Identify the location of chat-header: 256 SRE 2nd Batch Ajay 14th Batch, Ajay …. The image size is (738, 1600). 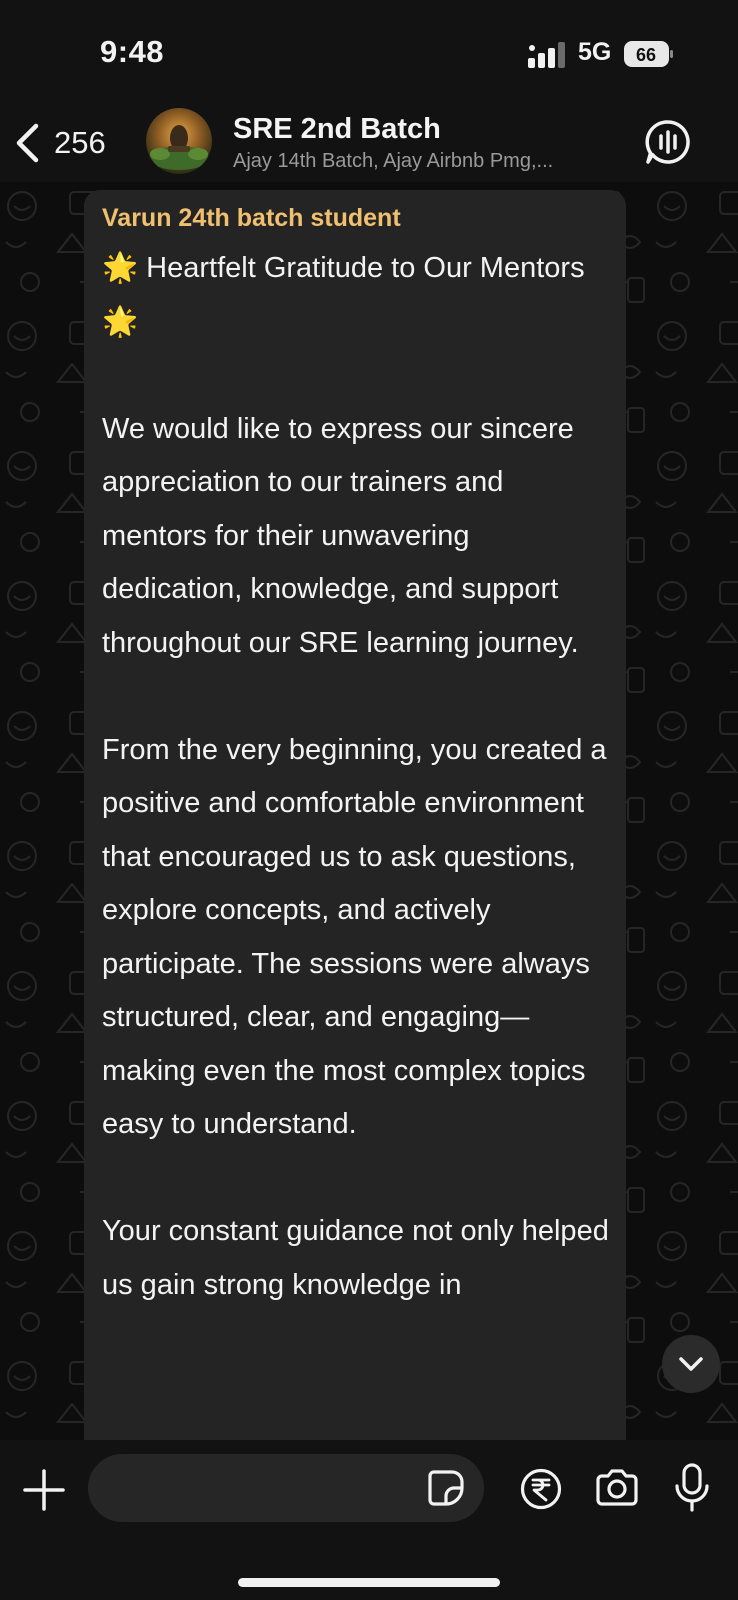
(369, 143).